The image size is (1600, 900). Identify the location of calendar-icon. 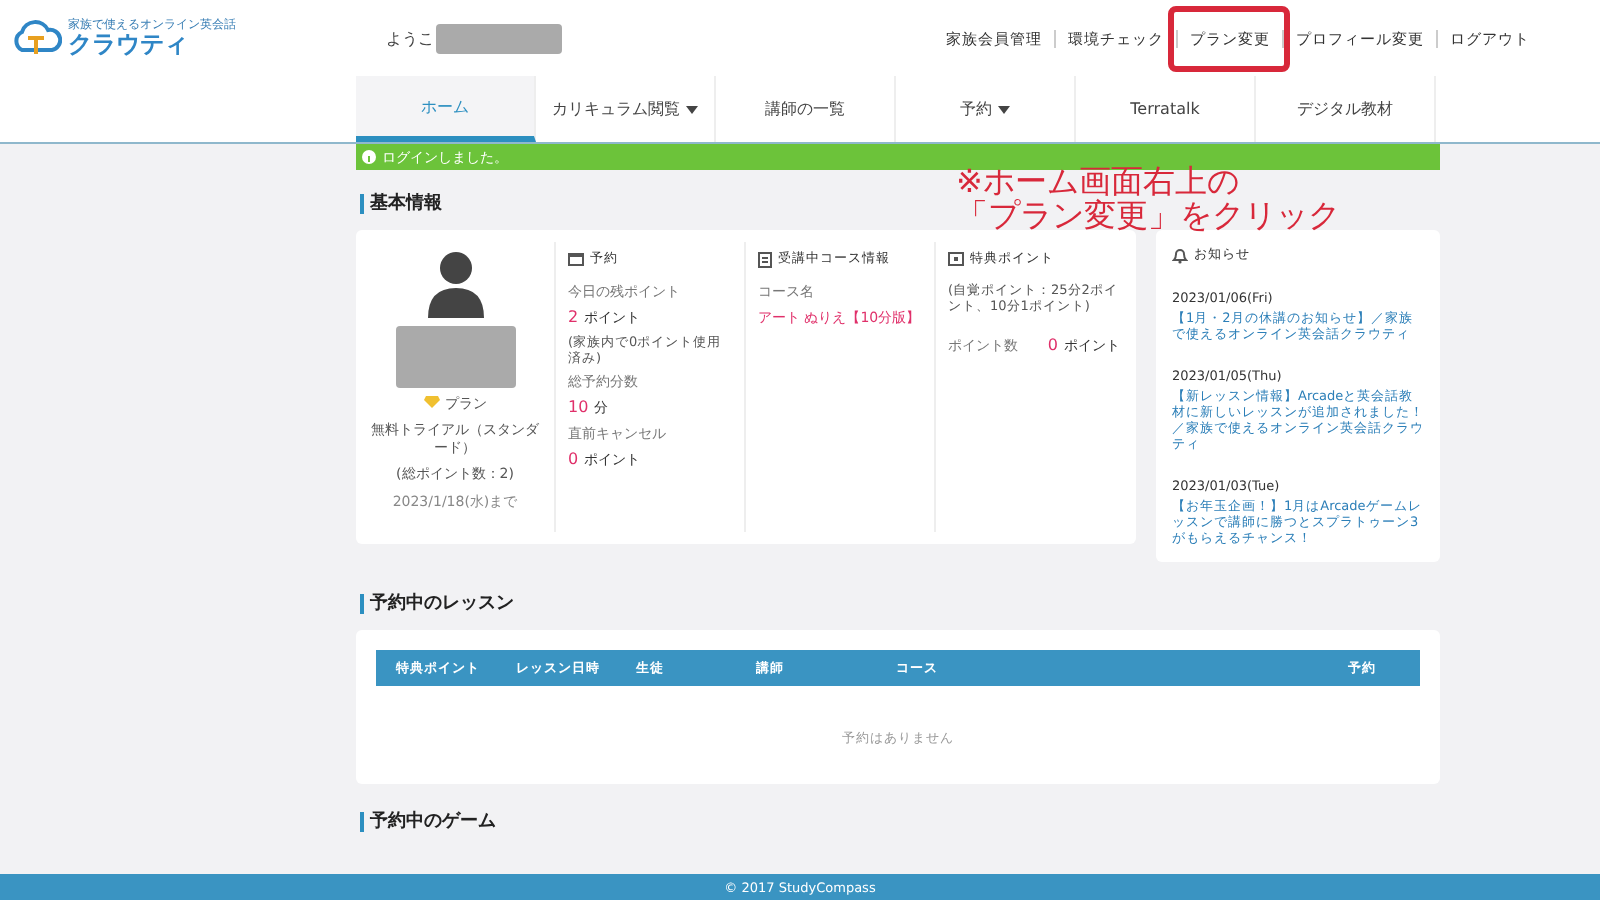
(576, 259).